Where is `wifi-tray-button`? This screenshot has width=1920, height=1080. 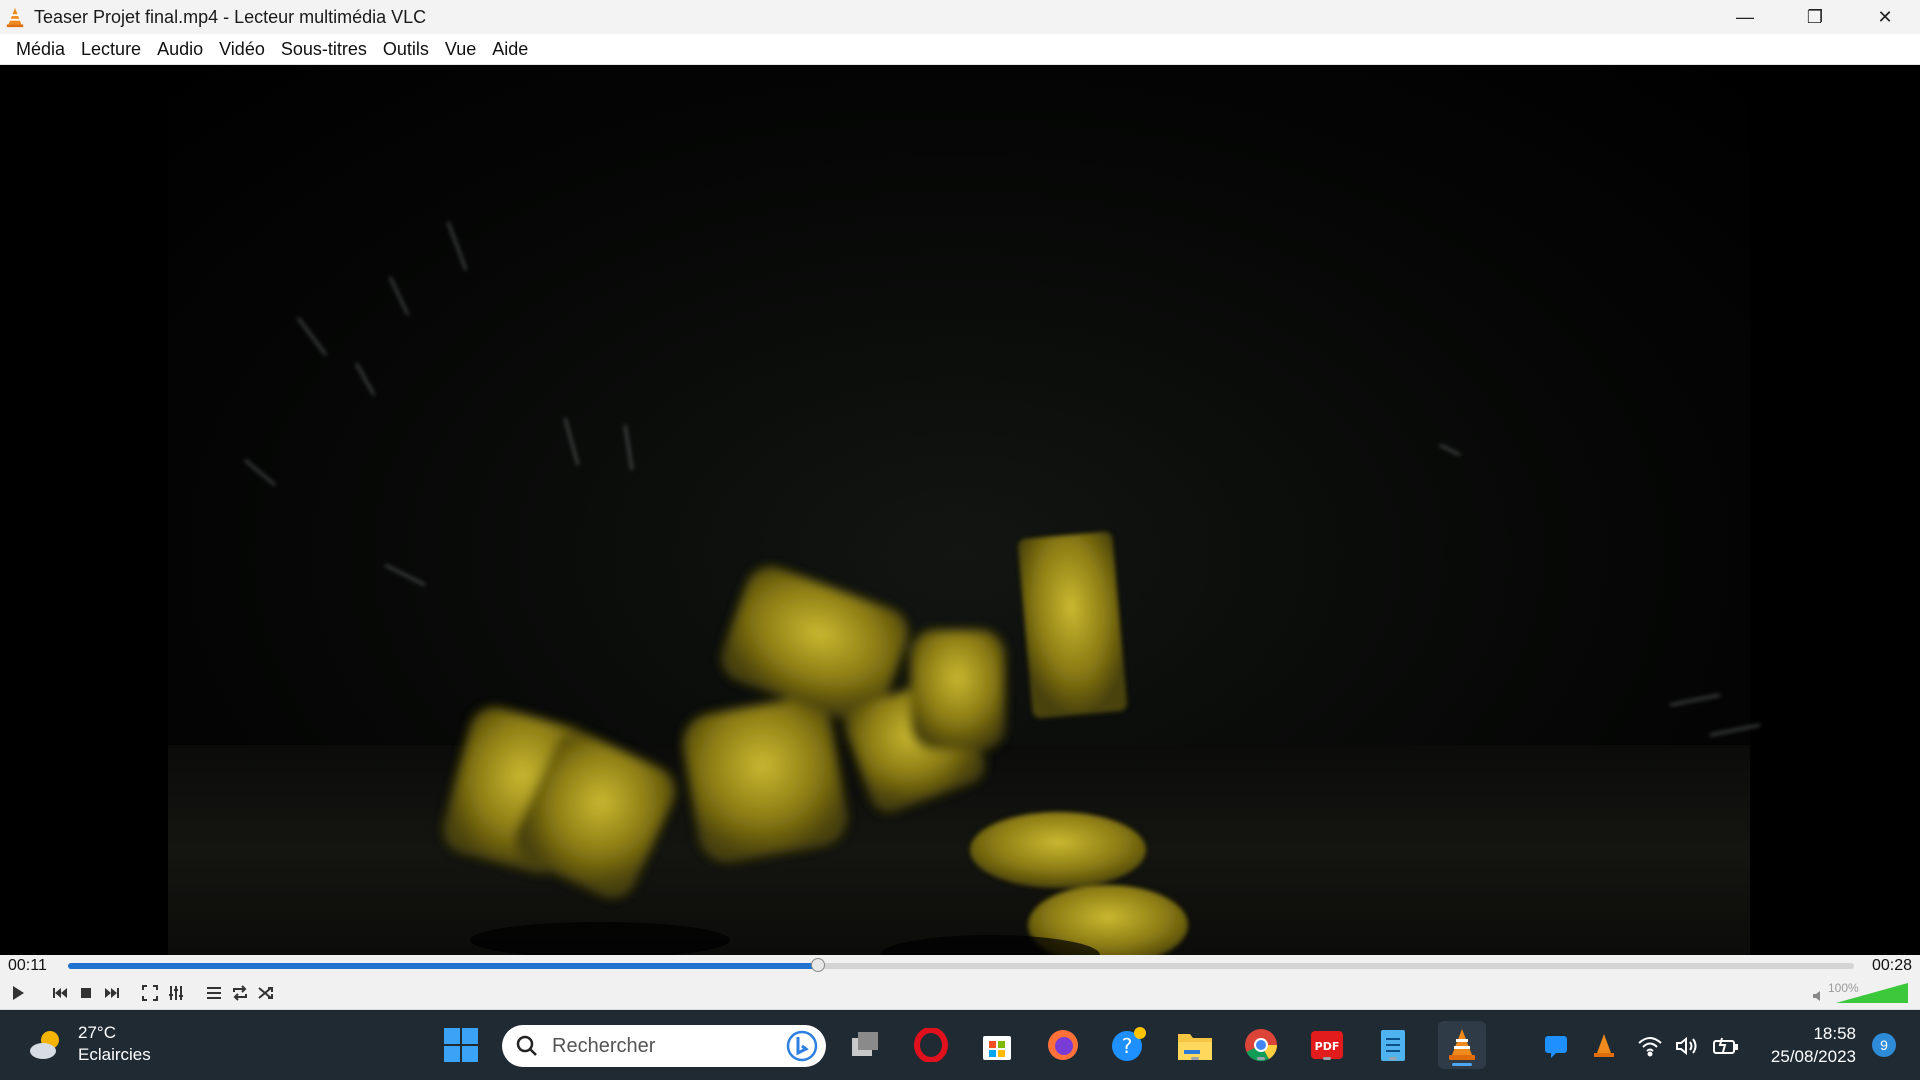
wifi-tray-button is located at coordinates (1650, 1046).